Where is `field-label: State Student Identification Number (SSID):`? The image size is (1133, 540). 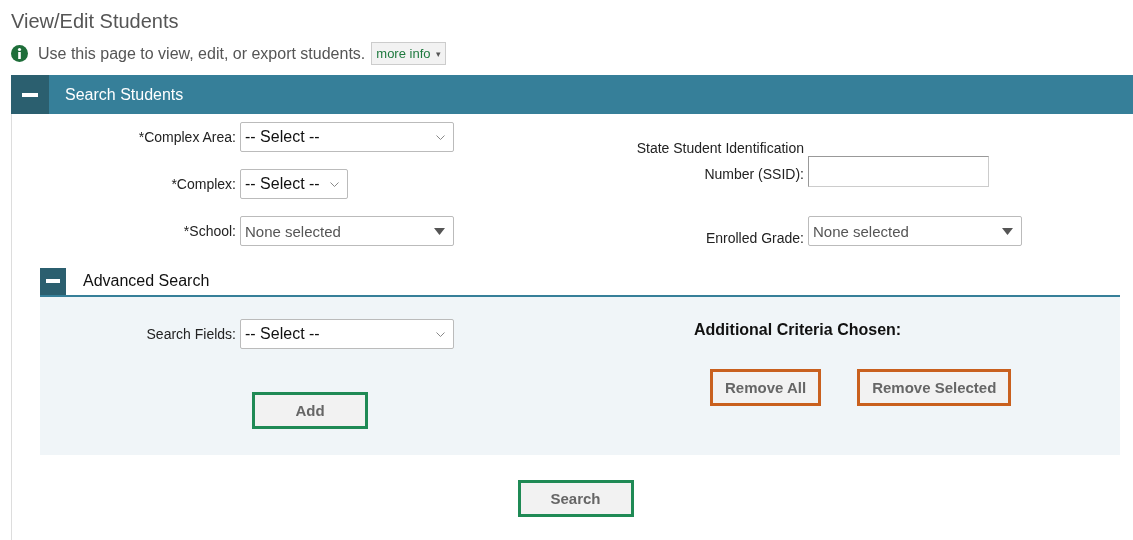 field-label: State Student Identification Number (SSID): is located at coordinates (719, 161).